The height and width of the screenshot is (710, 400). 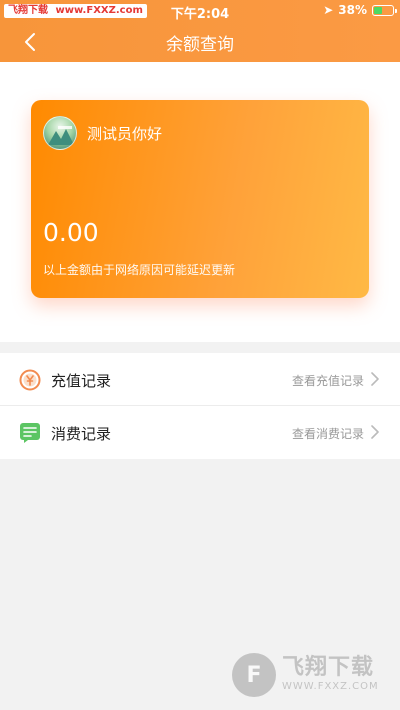 I want to click on page-title: 余额查询, so click(x=200, y=45).